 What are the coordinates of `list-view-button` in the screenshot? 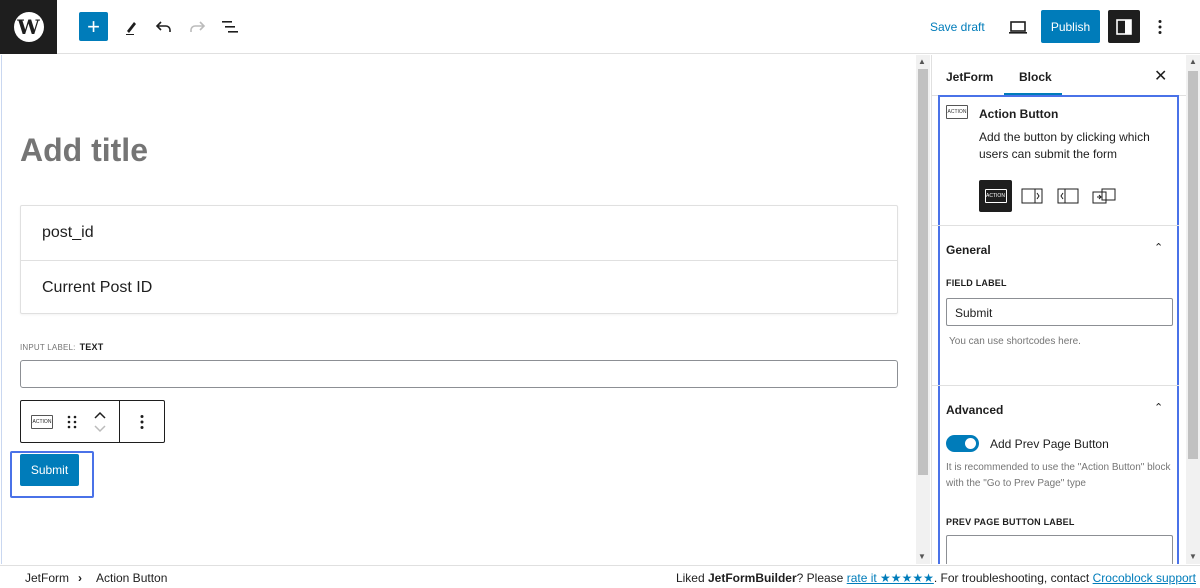 It's located at (230, 27).